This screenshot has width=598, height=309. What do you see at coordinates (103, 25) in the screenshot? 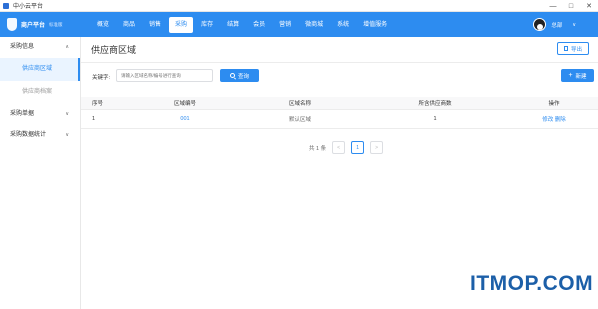
I see `nav-item-overview: 概览` at bounding box center [103, 25].